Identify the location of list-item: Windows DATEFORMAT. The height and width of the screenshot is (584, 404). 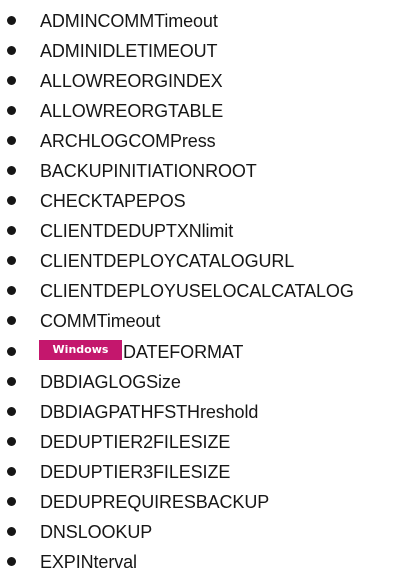
(202, 351).